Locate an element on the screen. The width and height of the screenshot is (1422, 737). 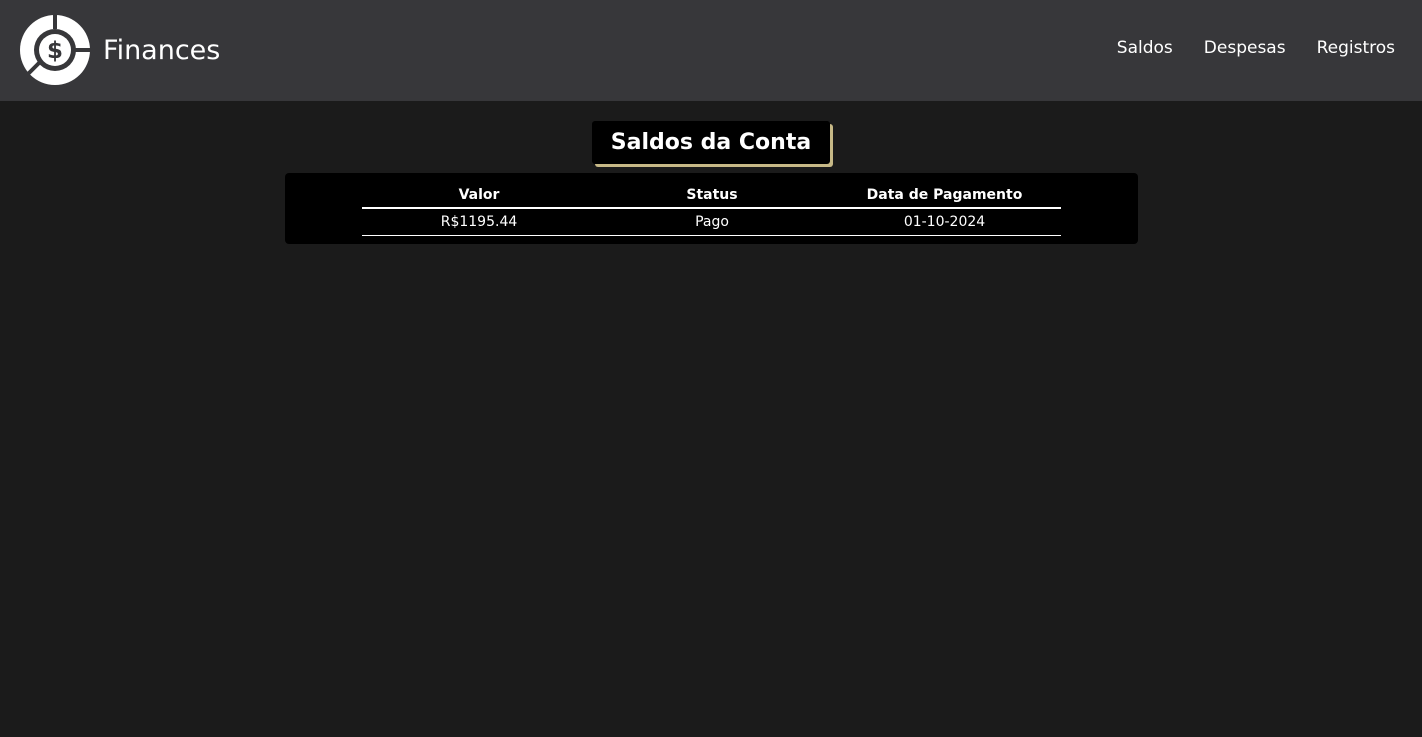
table-row: R$1195.44 Pago 01-10-2024 is located at coordinates (711, 222).